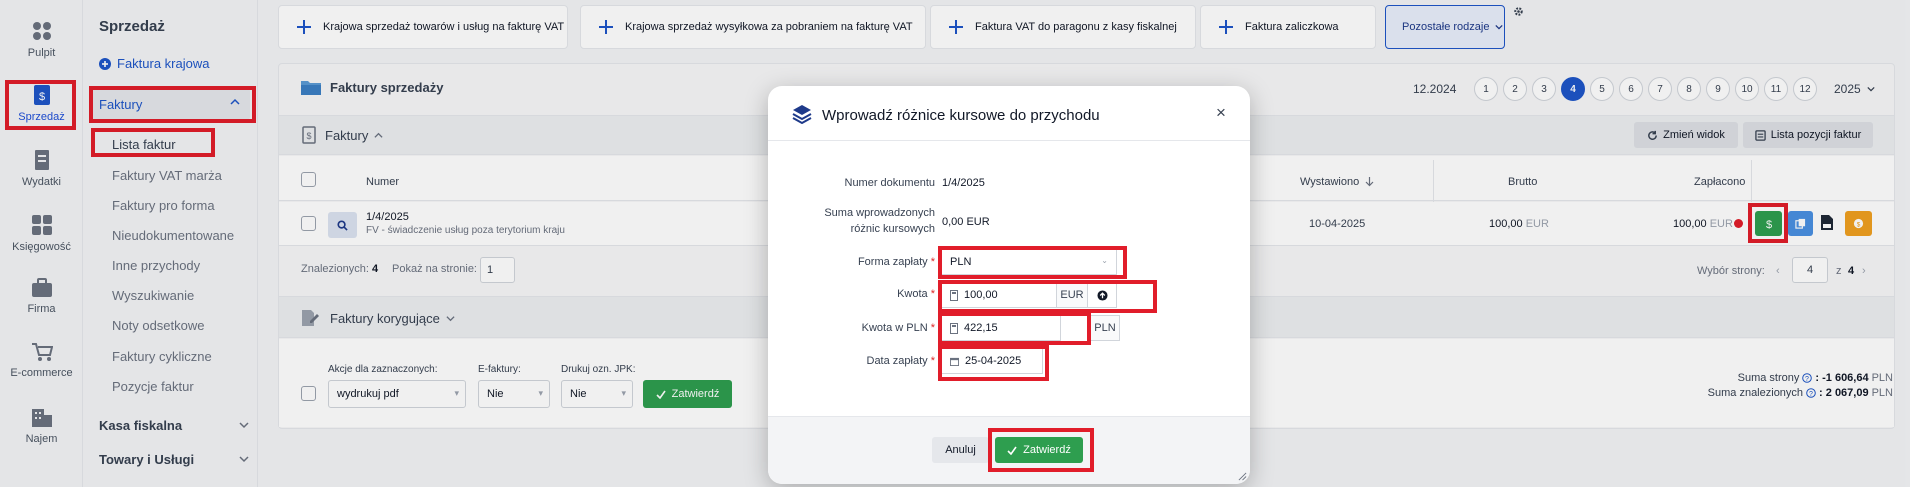  What do you see at coordinates (966, 222) in the screenshot?
I see `sum-value: 0,00 EUR` at bounding box center [966, 222].